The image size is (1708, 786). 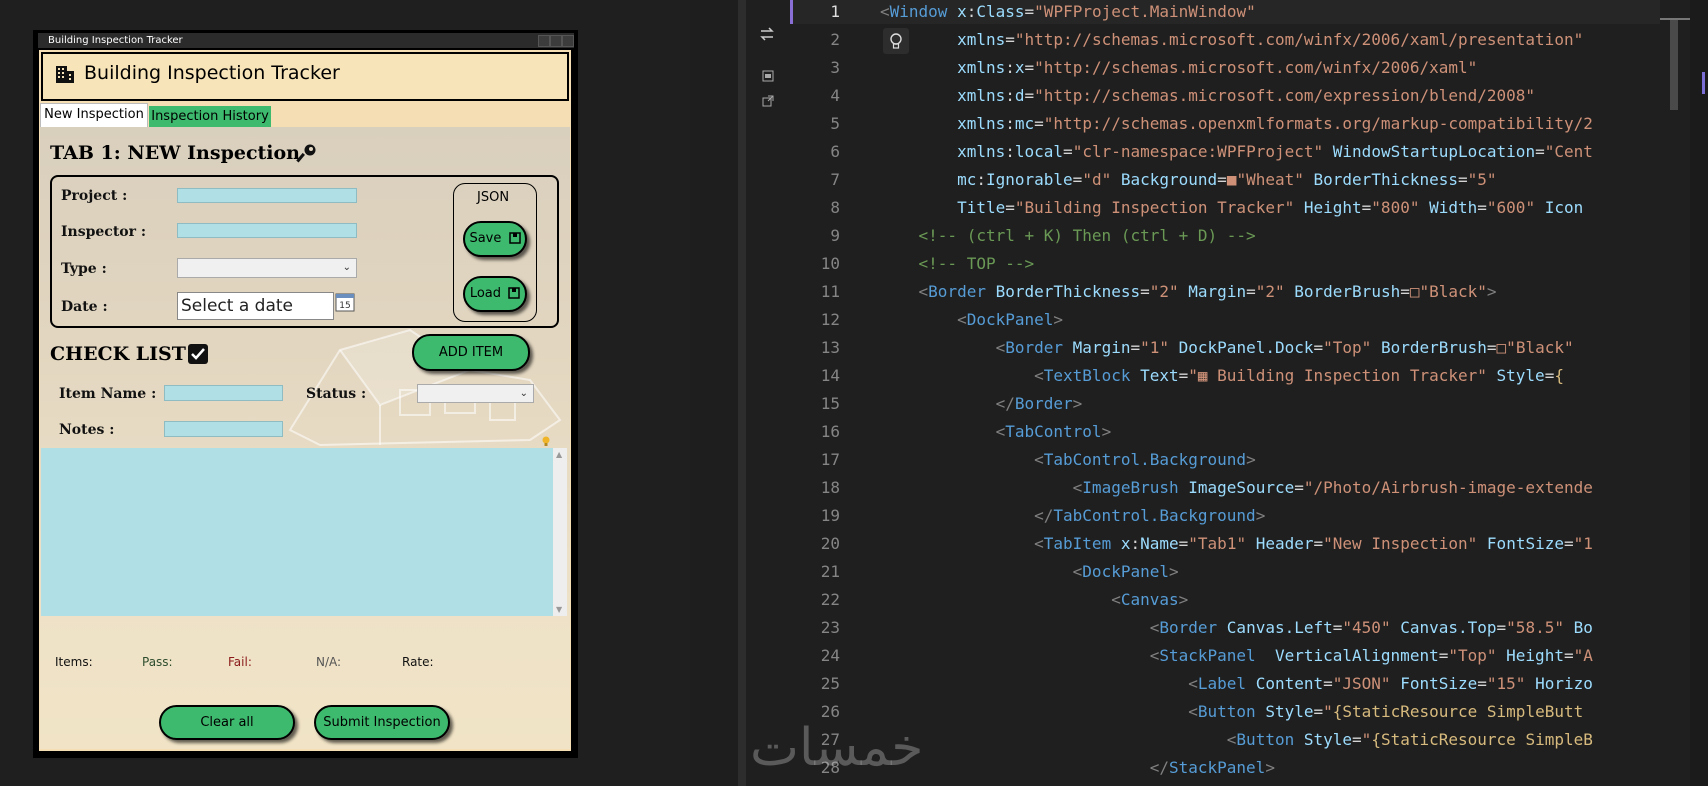 I want to click on key-icon, so click(x=306, y=153).